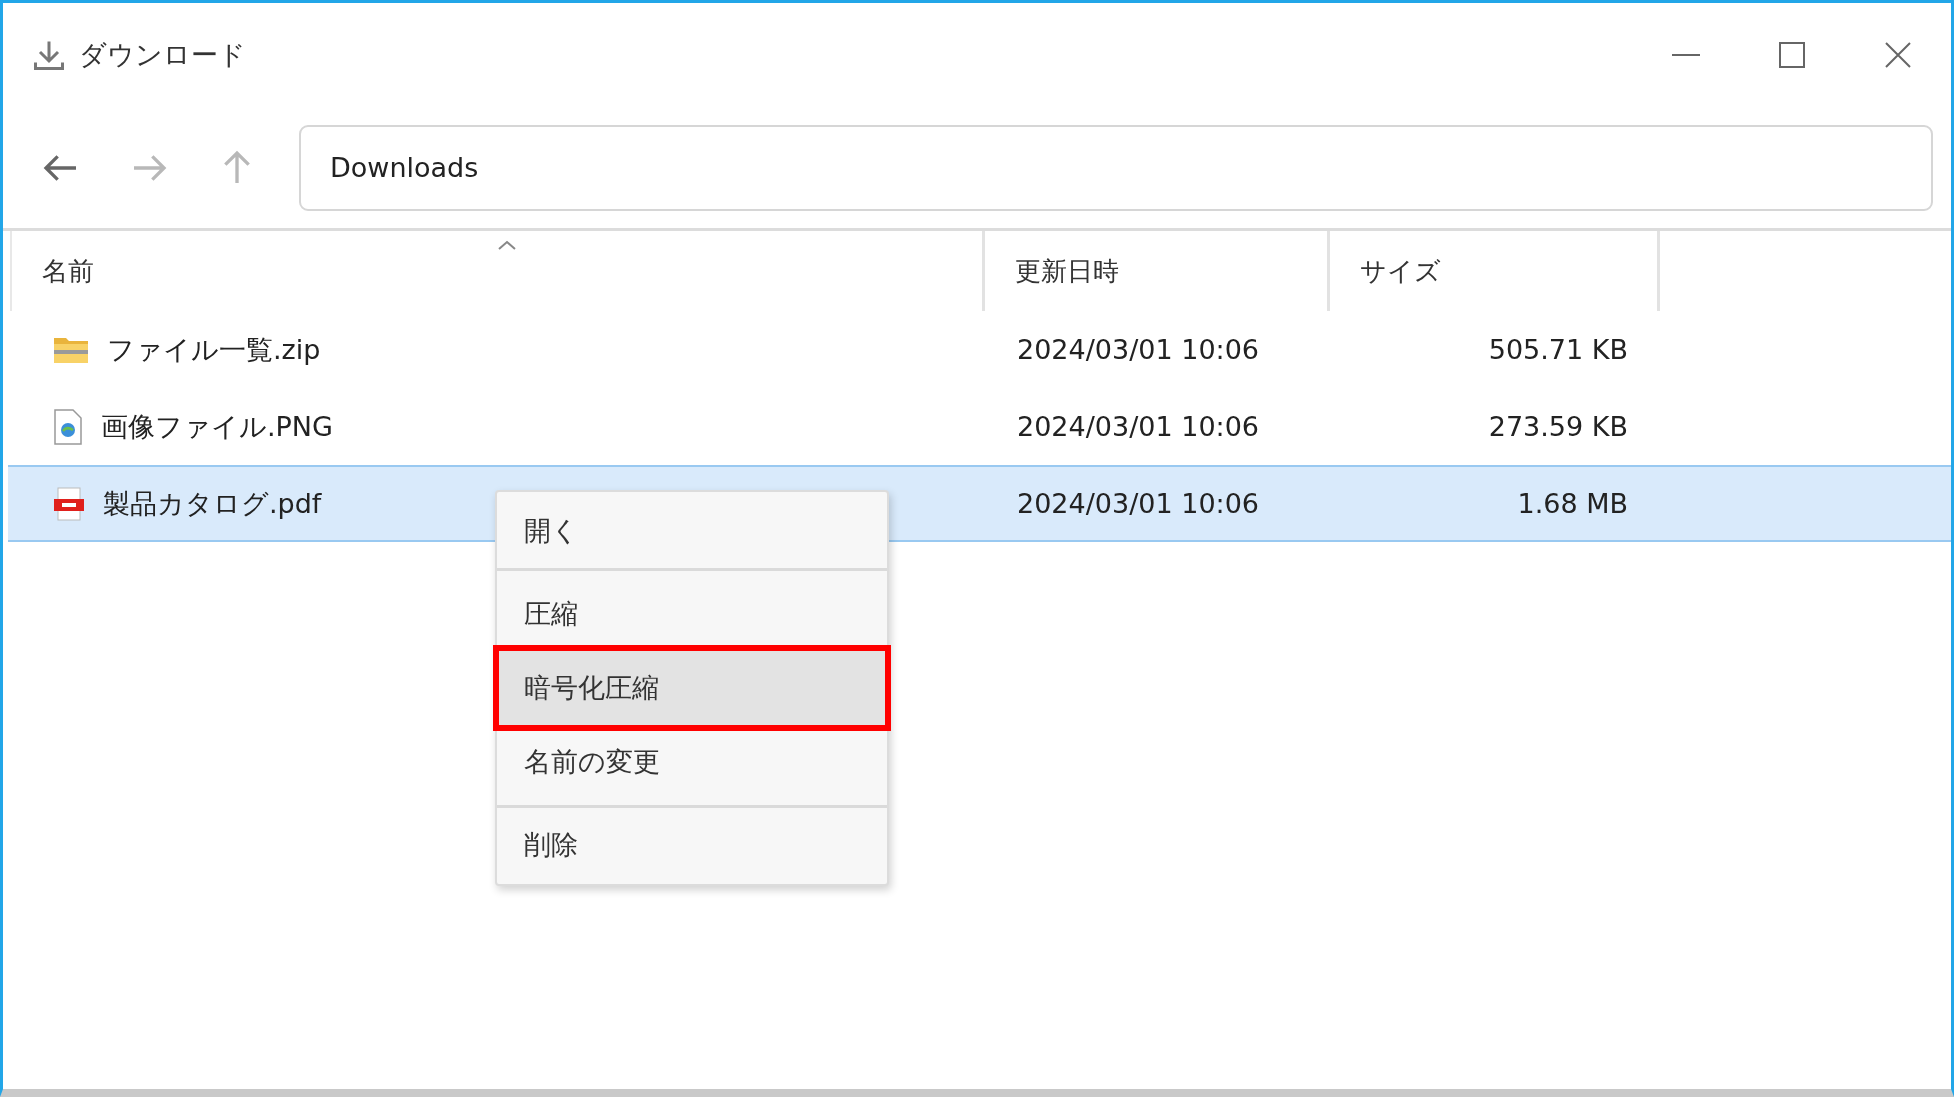 The image size is (1954, 1097). I want to click on file-size: 273.59 KB, so click(1558, 426).